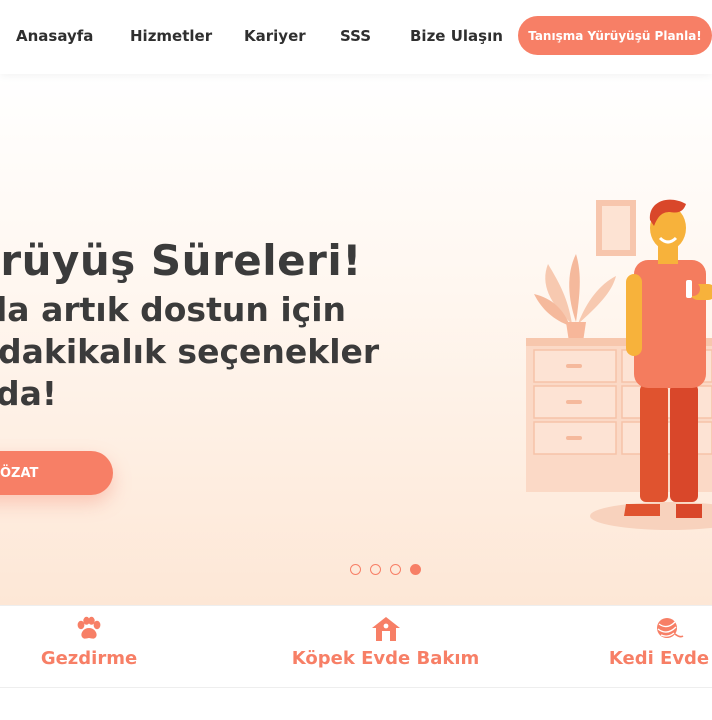 The image size is (712, 720). What do you see at coordinates (181, 260) in the screenshot?
I see `hero-title: ürüyüş Süreleri!` at bounding box center [181, 260].